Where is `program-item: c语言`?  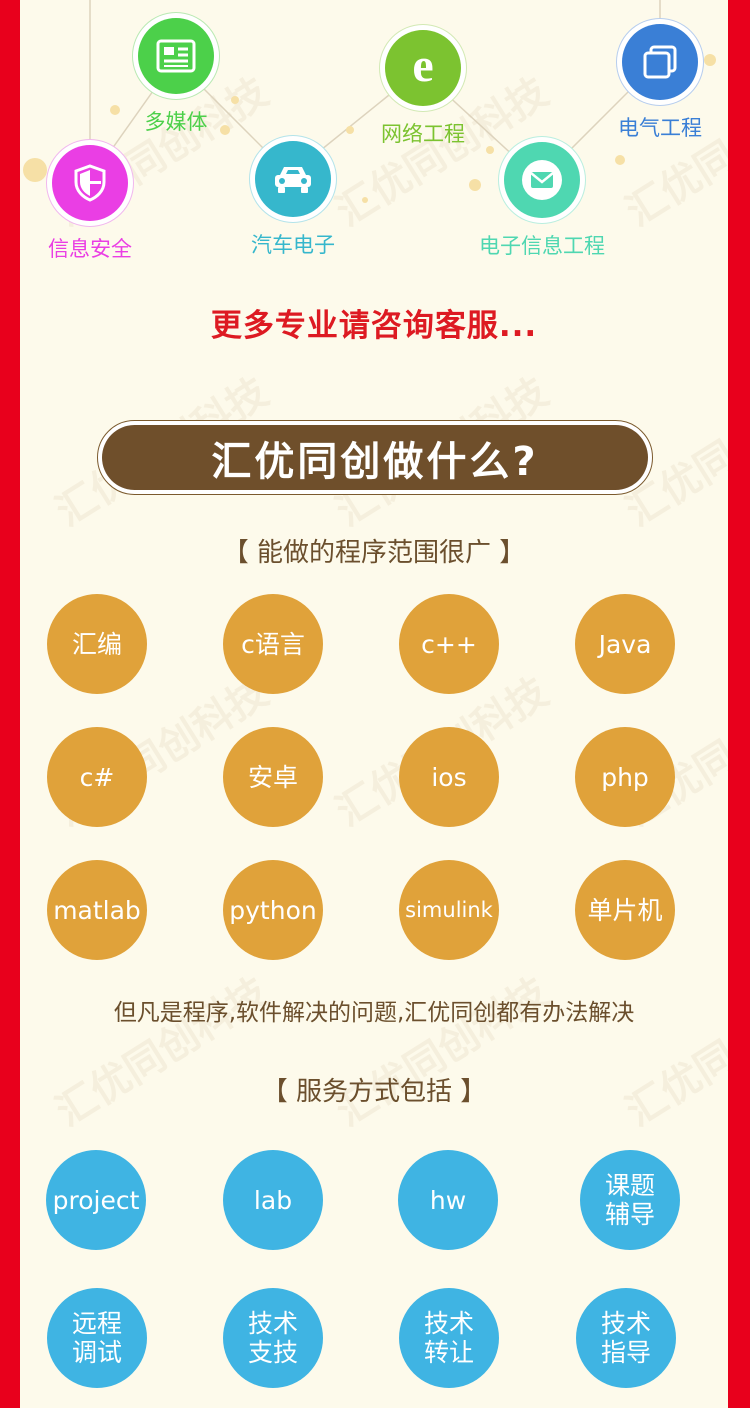
program-item: c语言 is located at coordinates (273, 644).